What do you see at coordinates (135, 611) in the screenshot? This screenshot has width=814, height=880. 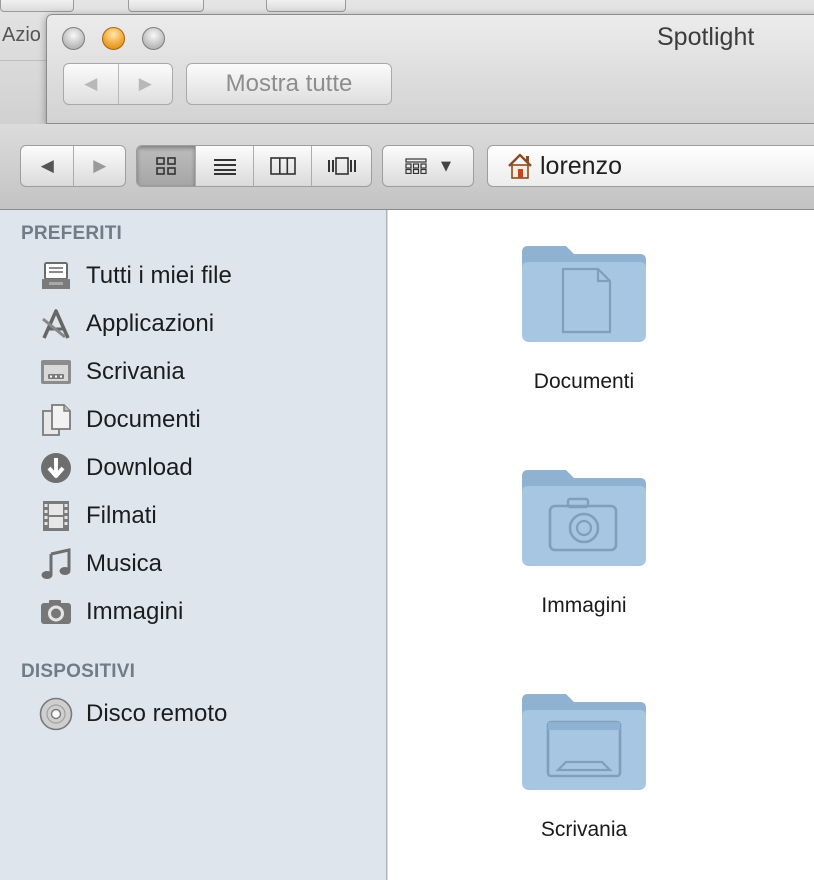 I see `sidebar-item-label: Immagini` at bounding box center [135, 611].